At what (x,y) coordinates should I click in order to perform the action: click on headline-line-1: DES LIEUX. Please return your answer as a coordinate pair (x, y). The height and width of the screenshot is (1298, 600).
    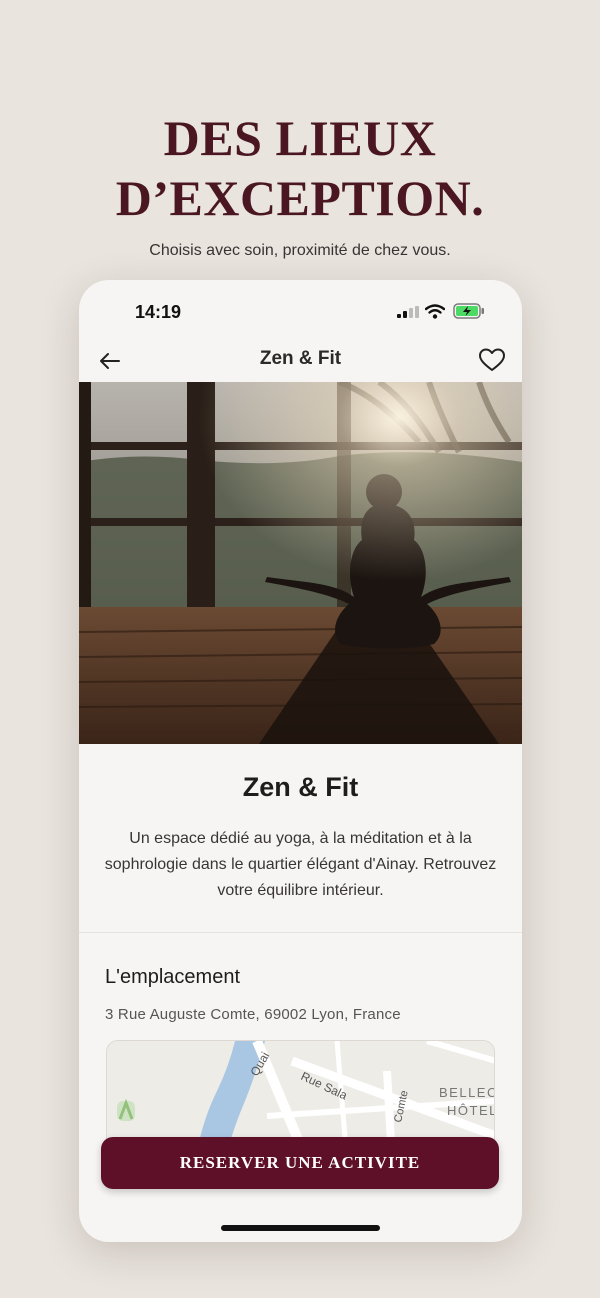
    Looking at the image, I should click on (300, 138).